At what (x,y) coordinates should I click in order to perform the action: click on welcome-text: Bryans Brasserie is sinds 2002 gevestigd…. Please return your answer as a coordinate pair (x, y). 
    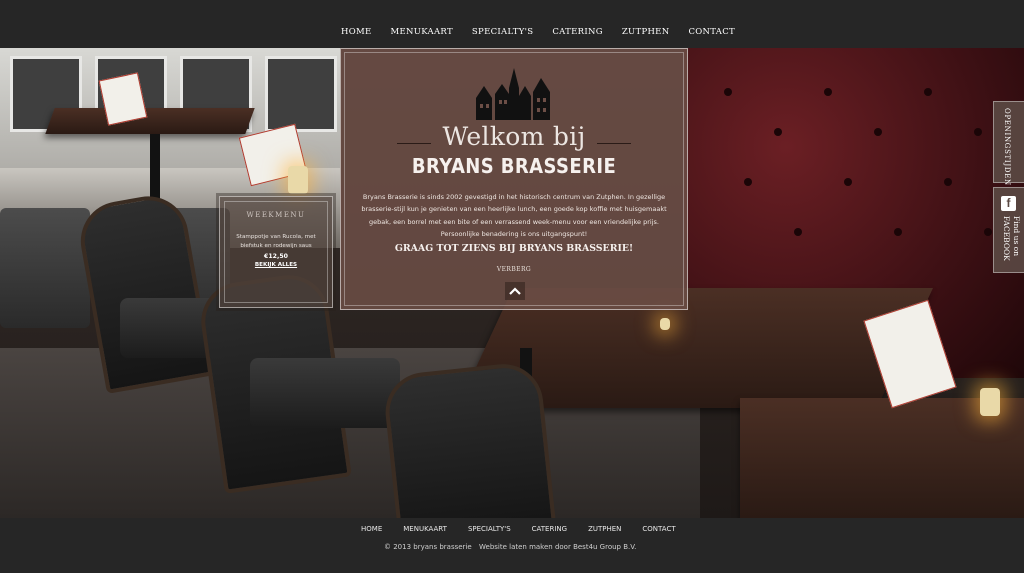
    Looking at the image, I should click on (514, 215).